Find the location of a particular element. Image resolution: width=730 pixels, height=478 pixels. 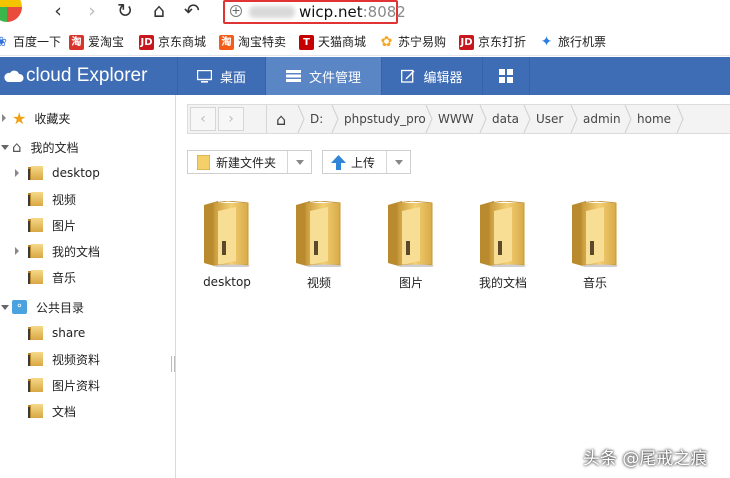

bookmark-tmall: T 天猫商城 is located at coordinates (332, 42).